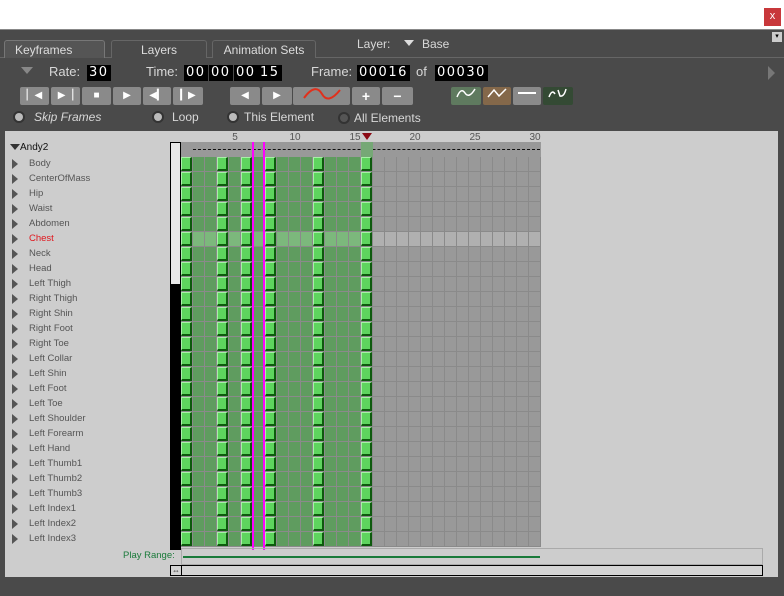  I want to click on graph-button, so click(321, 96).